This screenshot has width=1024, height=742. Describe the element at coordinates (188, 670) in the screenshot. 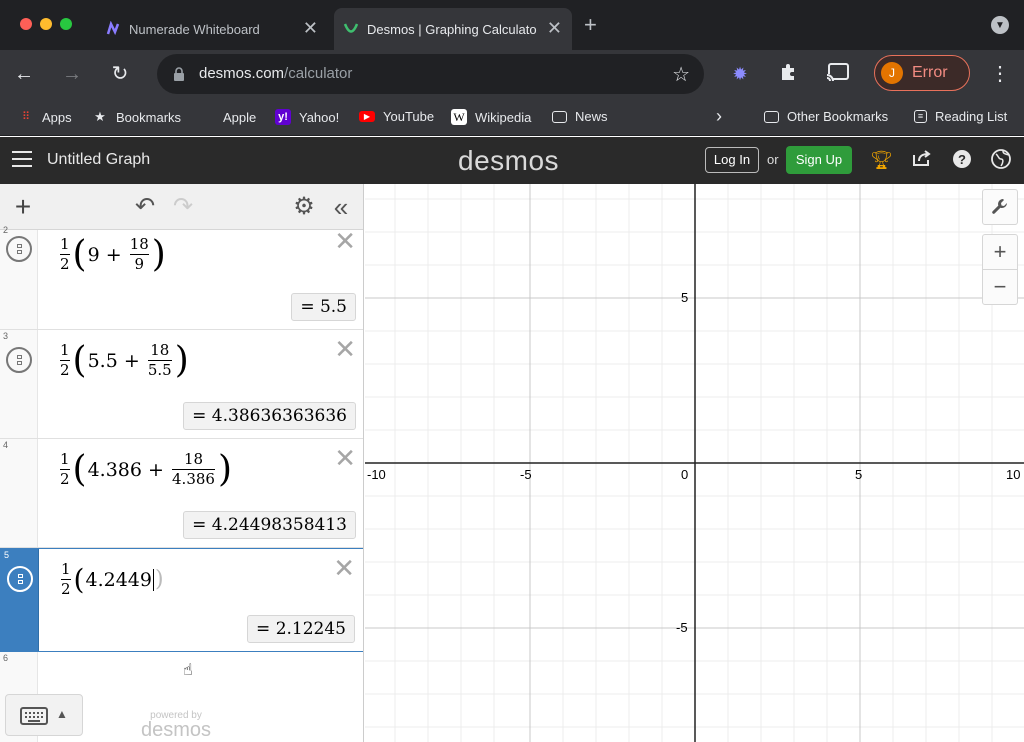

I see `hand-cursor-icon: ☝︎` at that location.